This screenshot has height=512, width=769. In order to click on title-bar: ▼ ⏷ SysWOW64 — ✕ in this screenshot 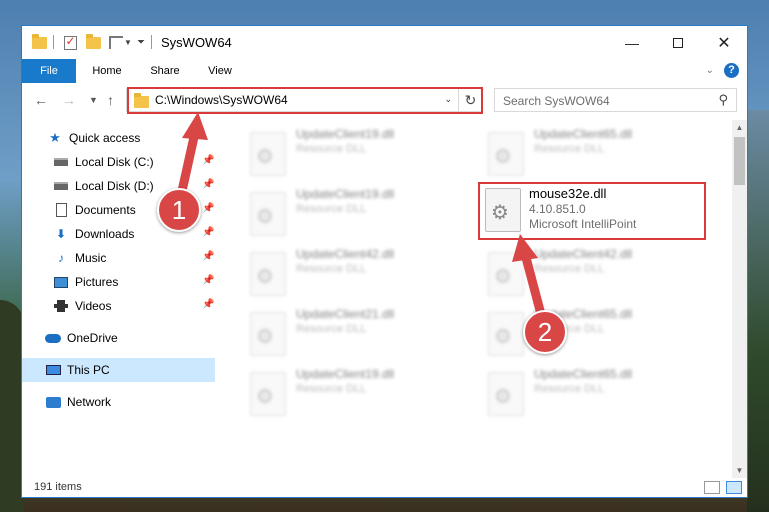, I will do `click(384, 42)`.